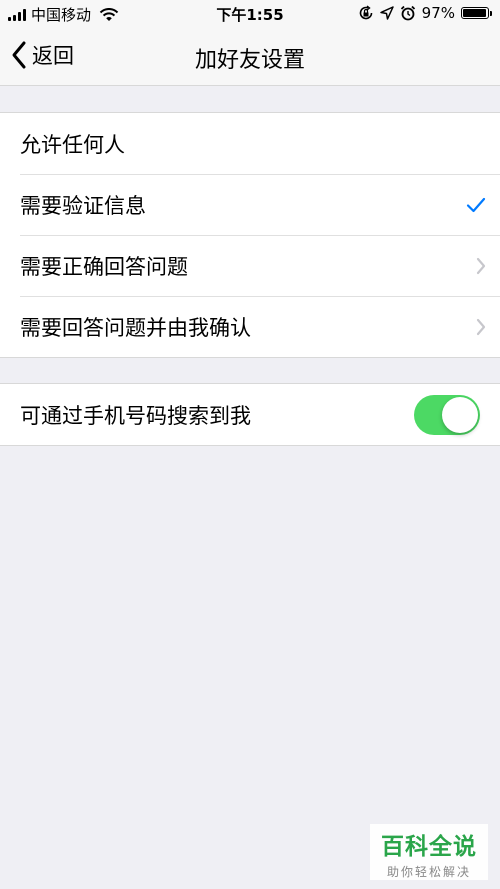 Image resolution: width=500 pixels, height=889 pixels. I want to click on option-label: 需要验证信息, so click(83, 205).